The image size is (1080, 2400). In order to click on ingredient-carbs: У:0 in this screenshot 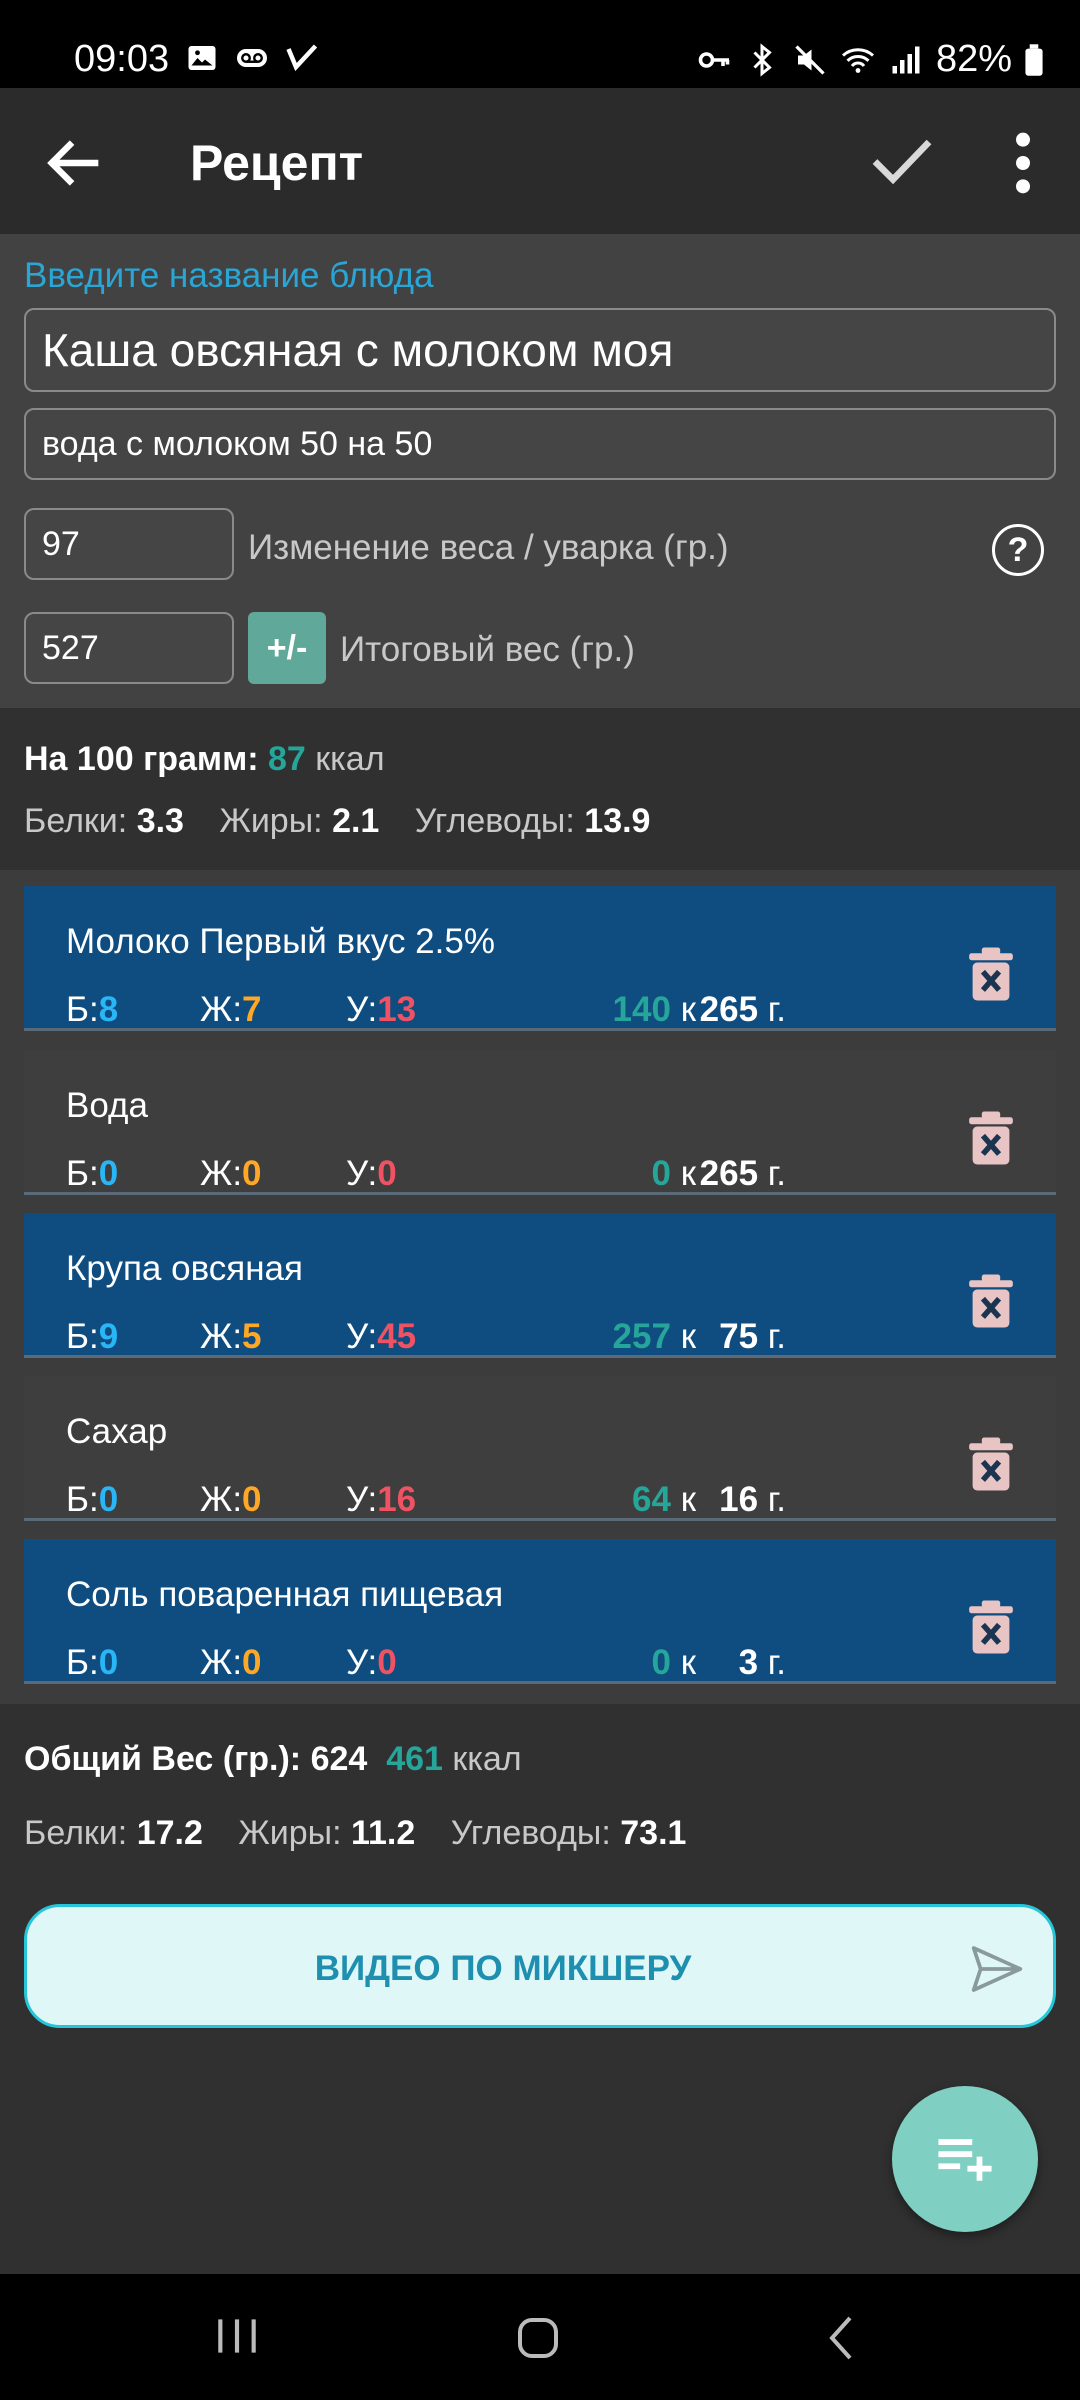, I will do `click(371, 1663)`.